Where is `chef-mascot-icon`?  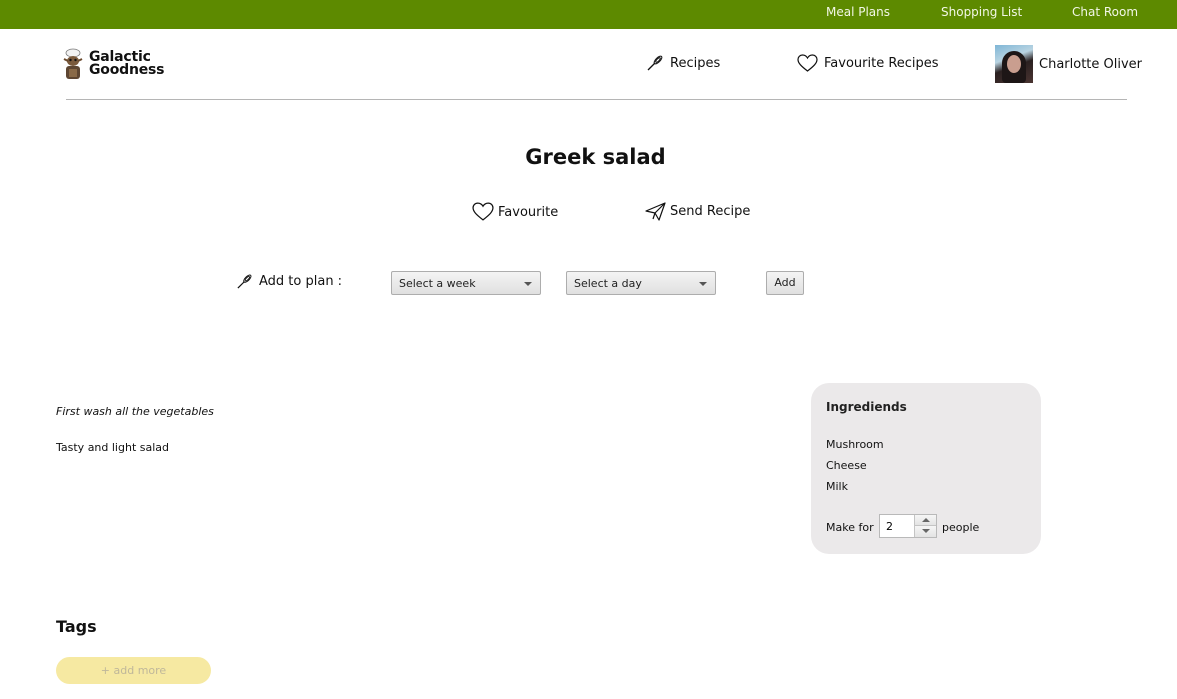 chef-mascot-icon is located at coordinates (73, 63).